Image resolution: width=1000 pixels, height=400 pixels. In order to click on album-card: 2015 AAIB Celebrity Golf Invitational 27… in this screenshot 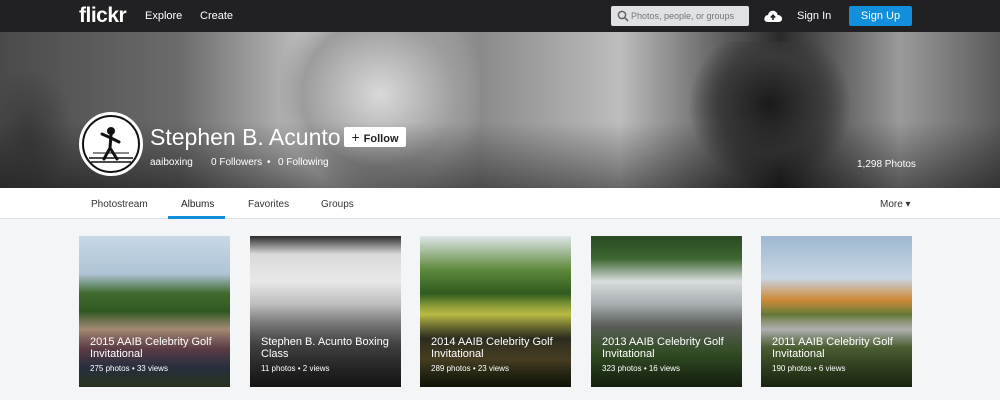, I will do `click(154, 311)`.